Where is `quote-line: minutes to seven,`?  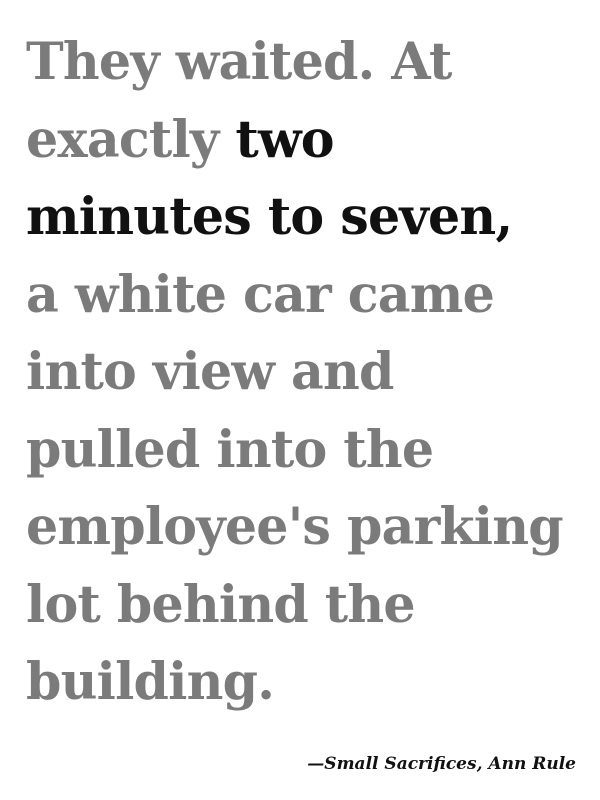
quote-line: minutes to seven, is located at coordinates (304, 218).